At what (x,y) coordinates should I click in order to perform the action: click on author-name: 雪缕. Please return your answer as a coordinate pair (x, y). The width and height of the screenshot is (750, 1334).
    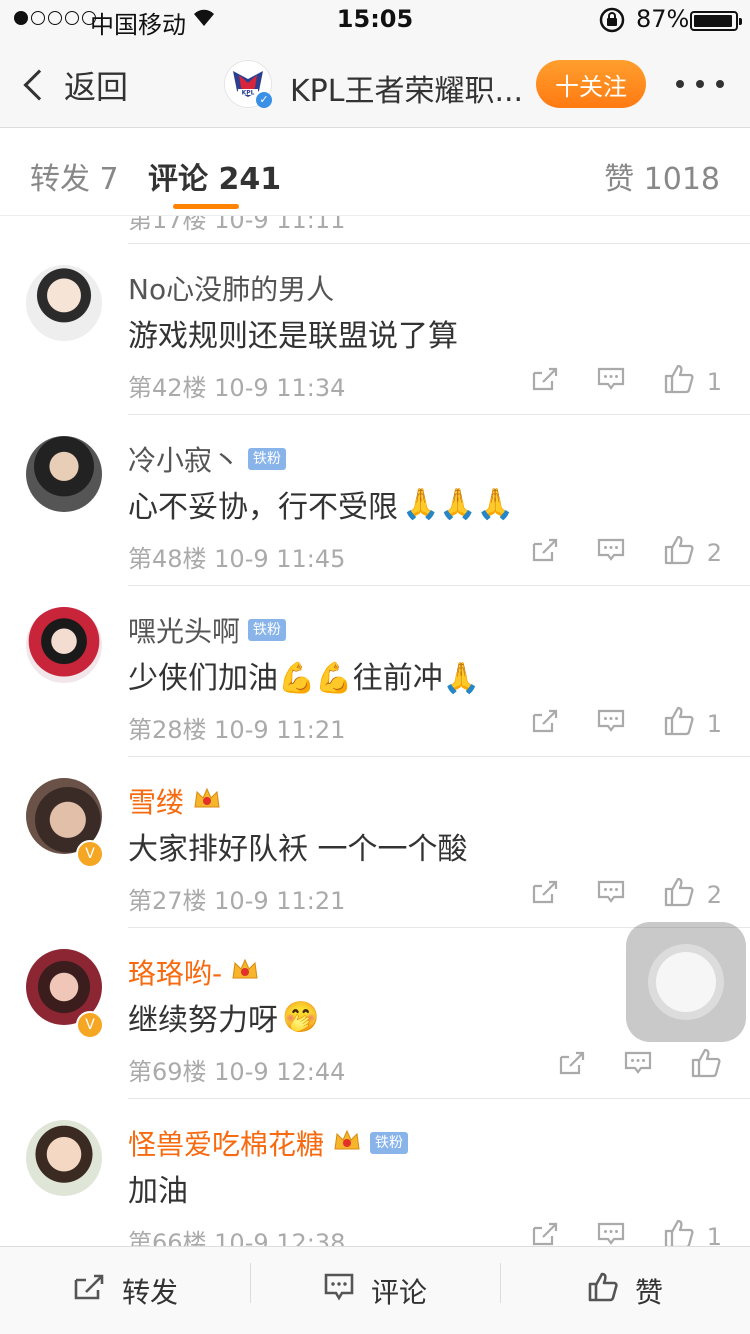
    Looking at the image, I should click on (156, 802).